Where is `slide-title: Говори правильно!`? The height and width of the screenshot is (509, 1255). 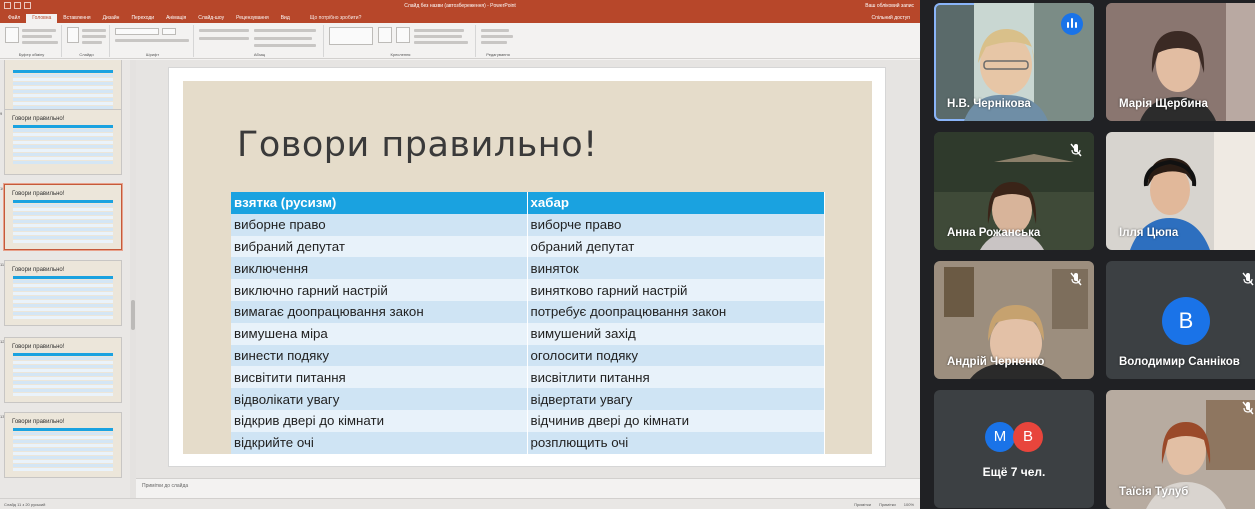 slide-title: Говори правильно! is located at coordinates (417, 145).